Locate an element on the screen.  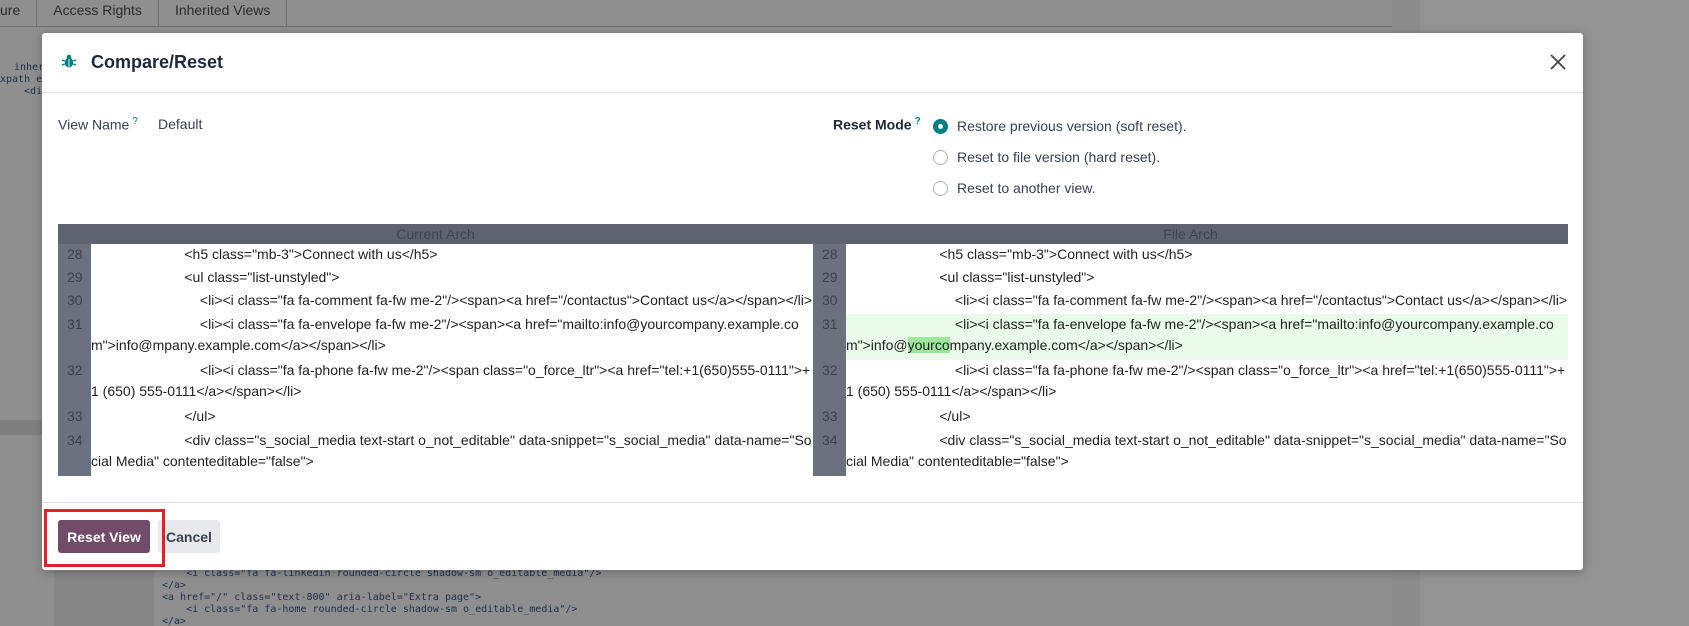
reset-mode-label-text: Reset Mode is located at coordinates (872, 124).